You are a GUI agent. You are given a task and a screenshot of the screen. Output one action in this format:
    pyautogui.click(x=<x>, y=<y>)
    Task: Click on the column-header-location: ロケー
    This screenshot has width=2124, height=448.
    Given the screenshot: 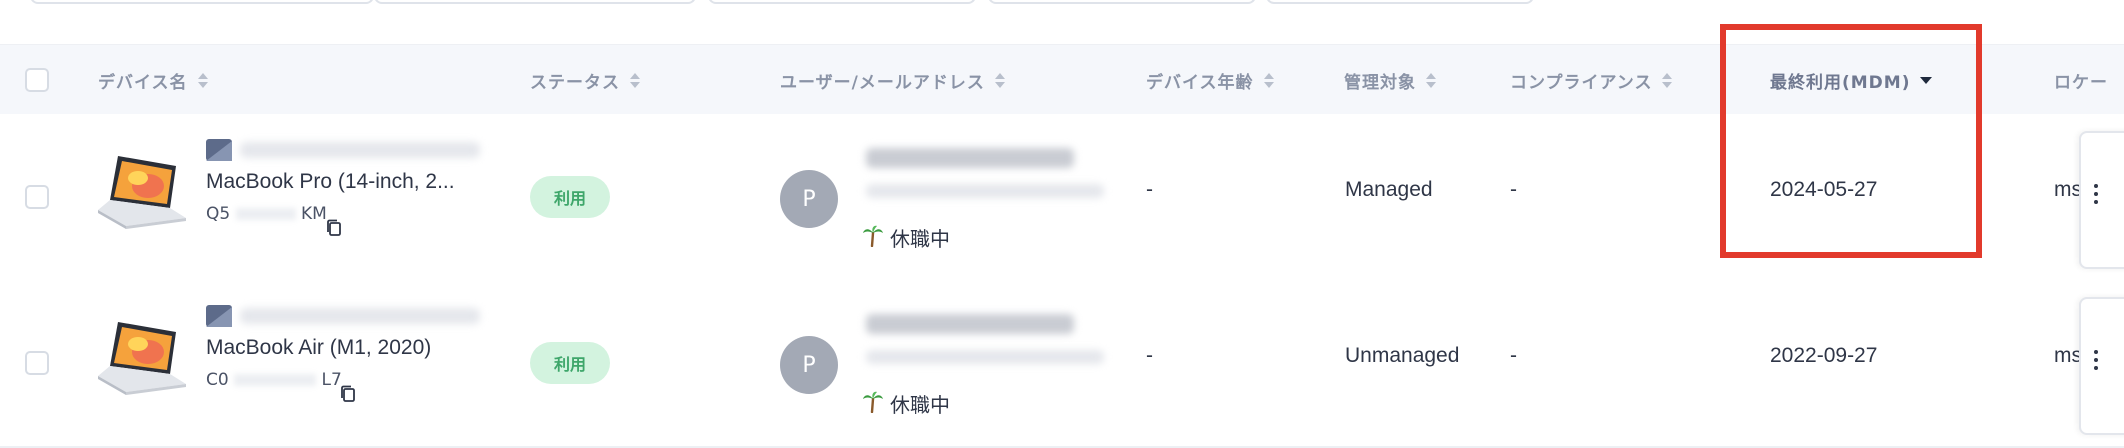 What is the action you would take?
    pyautogui.click(x=2081, y=80)
    